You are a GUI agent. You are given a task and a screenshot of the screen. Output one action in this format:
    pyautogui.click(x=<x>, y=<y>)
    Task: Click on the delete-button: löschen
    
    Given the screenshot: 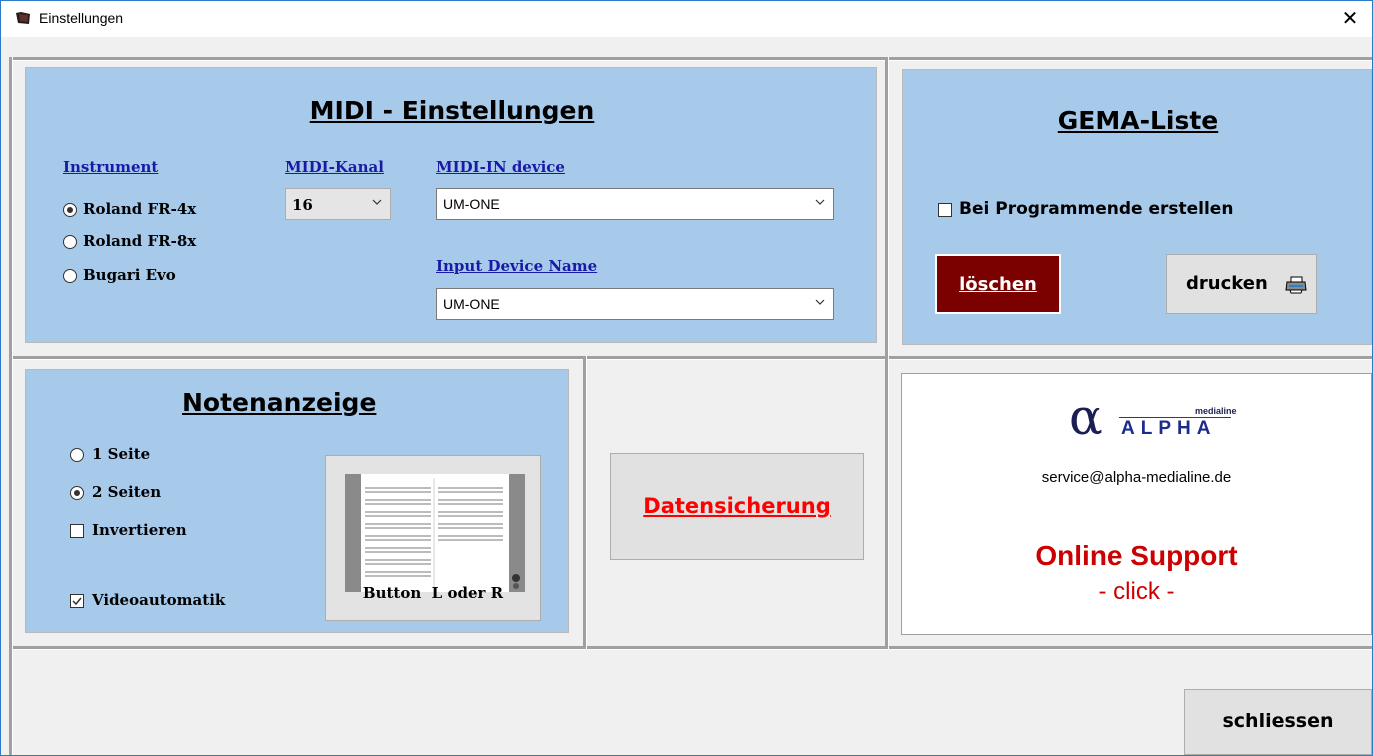 What is the action you would take?
    pyautogui.click(x=998, y=284)
    